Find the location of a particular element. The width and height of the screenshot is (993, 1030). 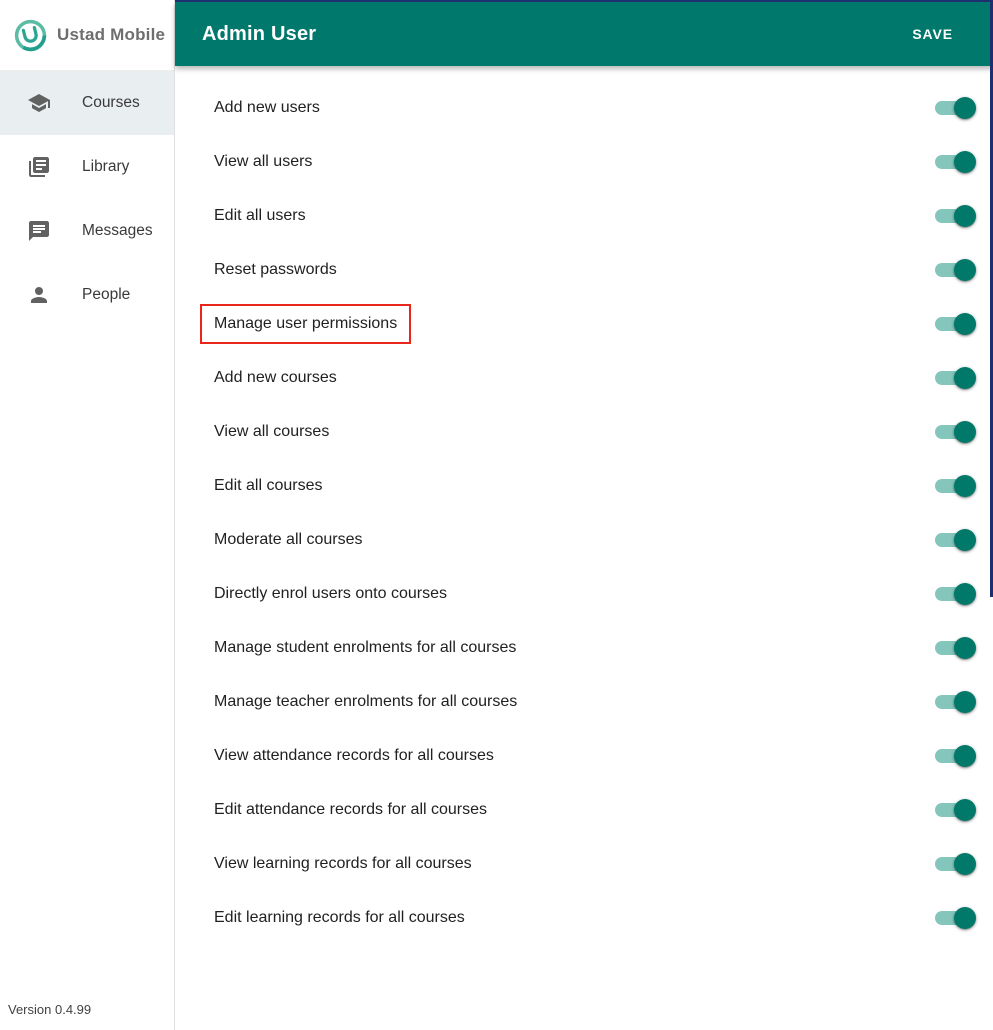

sidebar-item-people: People is located at coordinates (87, 295).